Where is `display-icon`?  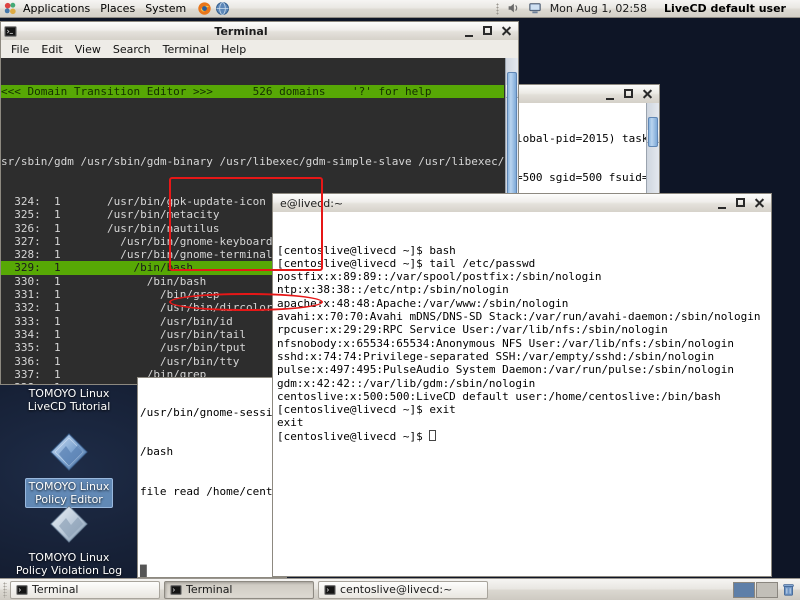 display-icon is located at coordinates (535, 8).